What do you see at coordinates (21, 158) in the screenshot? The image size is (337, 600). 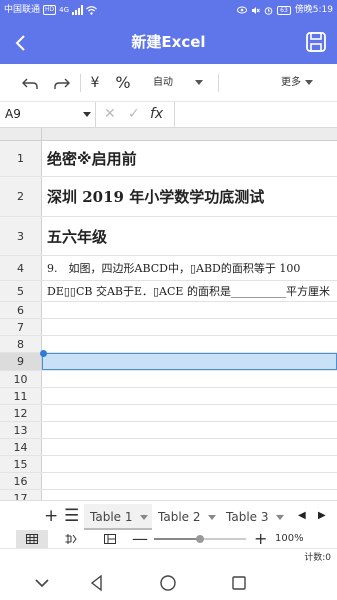 I see `row-header: 1` at bounding box center [21, 158].